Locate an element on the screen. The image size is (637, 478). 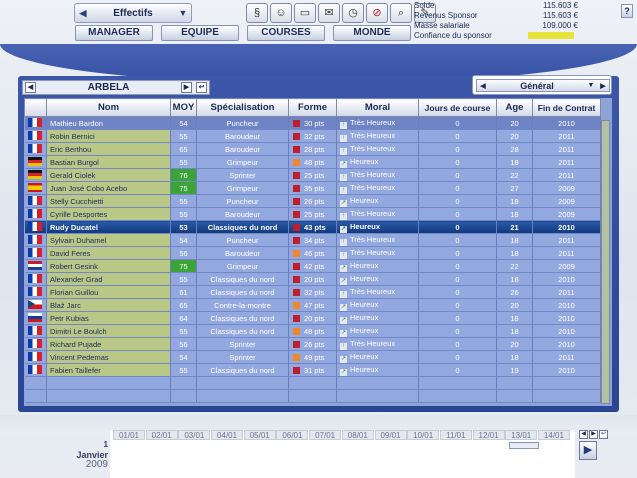
next-team-button: ▶ is located at coordinates (186, 87).